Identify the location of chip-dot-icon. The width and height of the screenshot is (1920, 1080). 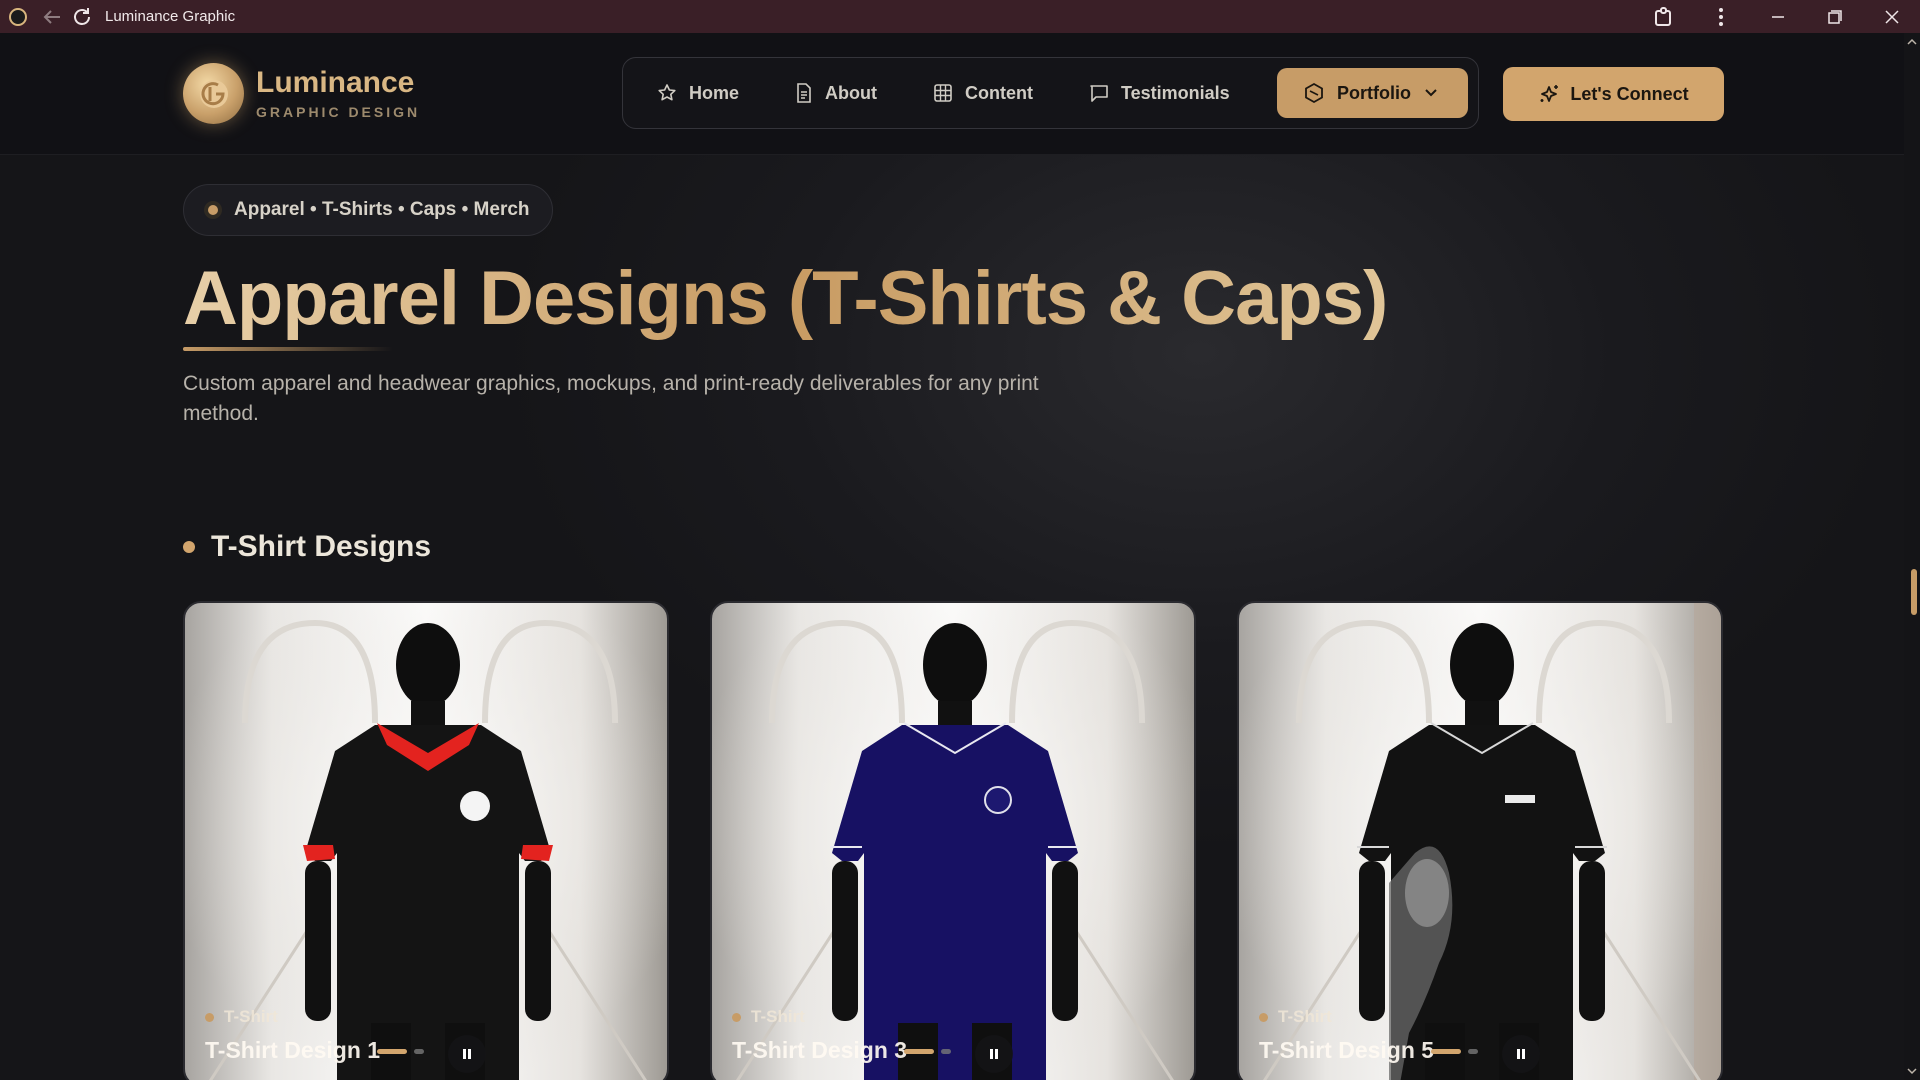
(213, 210).